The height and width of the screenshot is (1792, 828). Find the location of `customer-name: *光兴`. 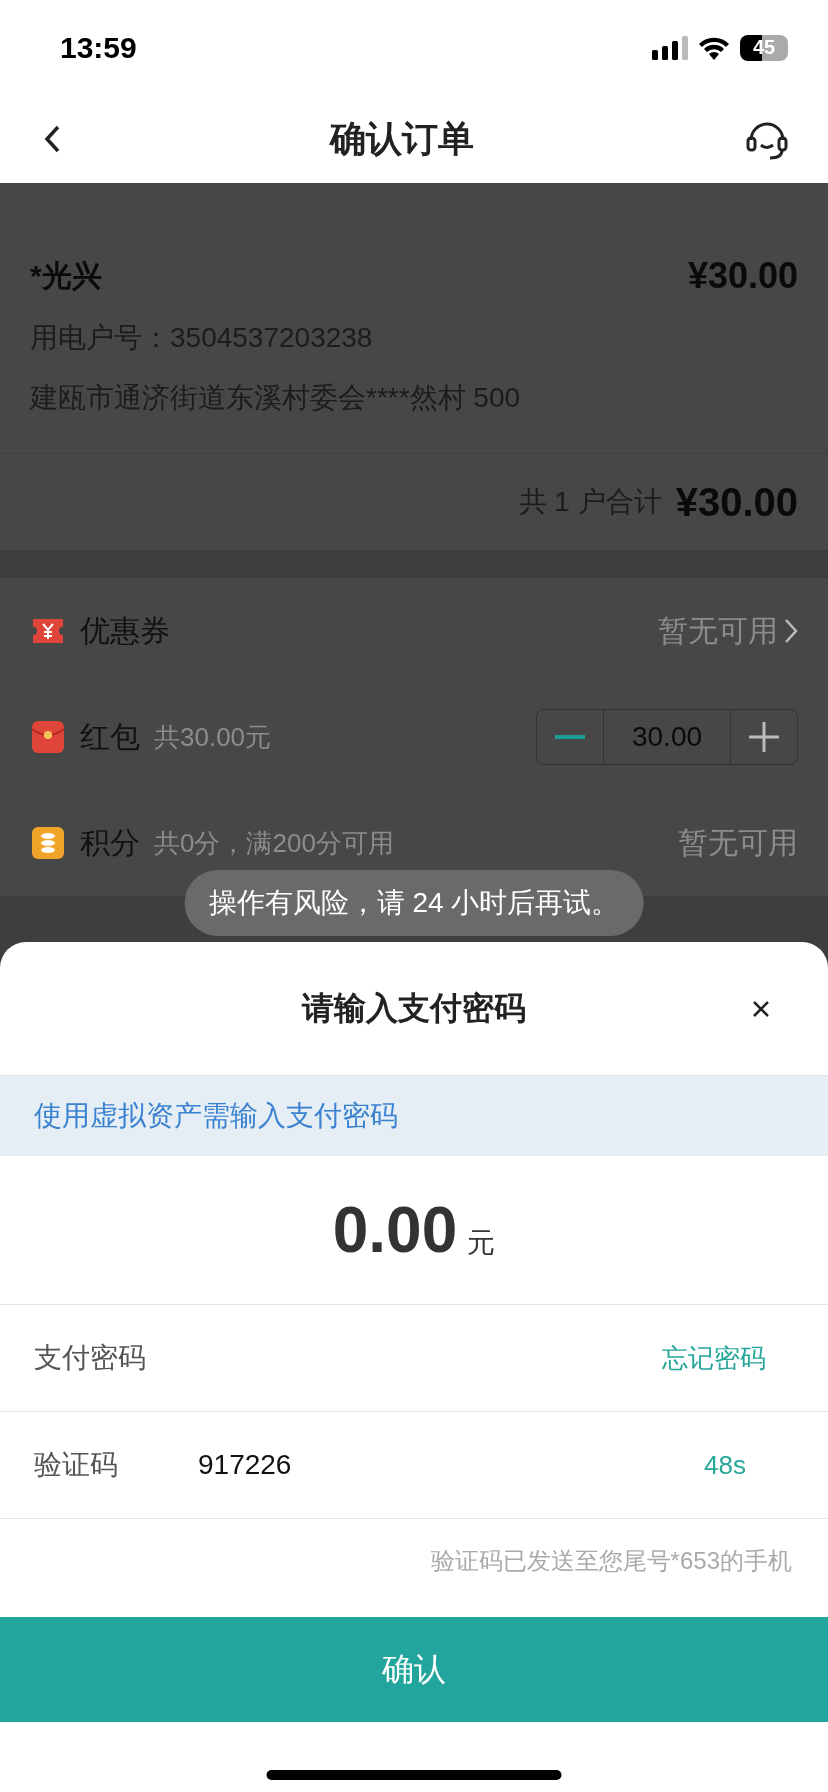

customer-name: *光兴 is located at coordinates (66, 275).